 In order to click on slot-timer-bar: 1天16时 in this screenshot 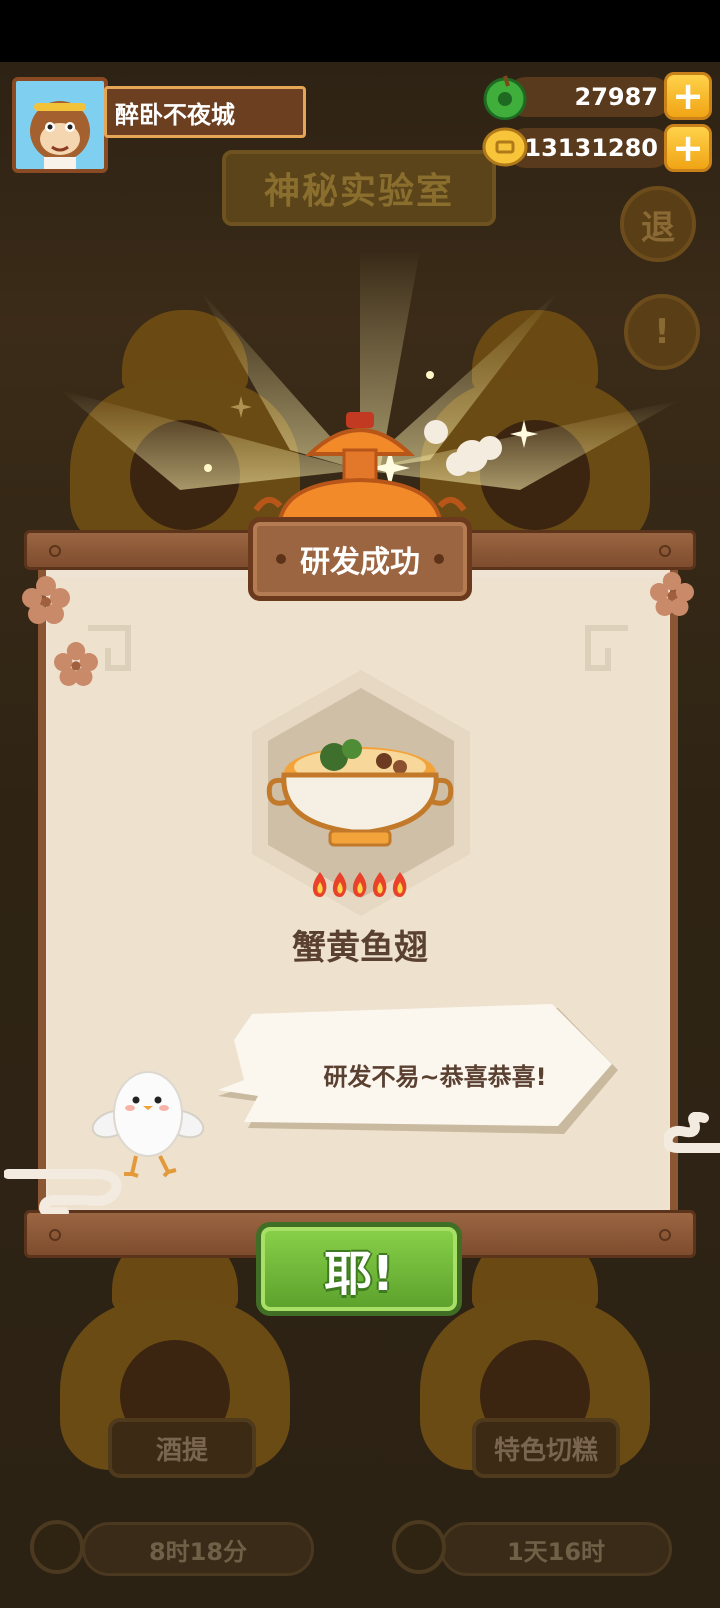, I will do `click(556, 1549)`.